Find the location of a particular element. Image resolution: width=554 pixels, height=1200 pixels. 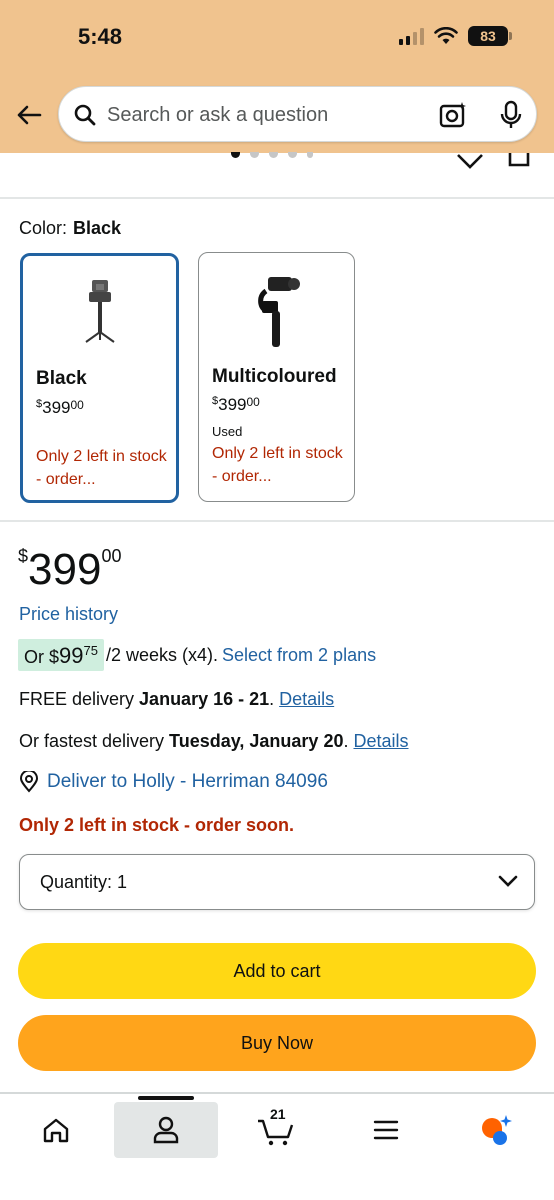

gimbal-black-image is located at coordinates (99, 311).